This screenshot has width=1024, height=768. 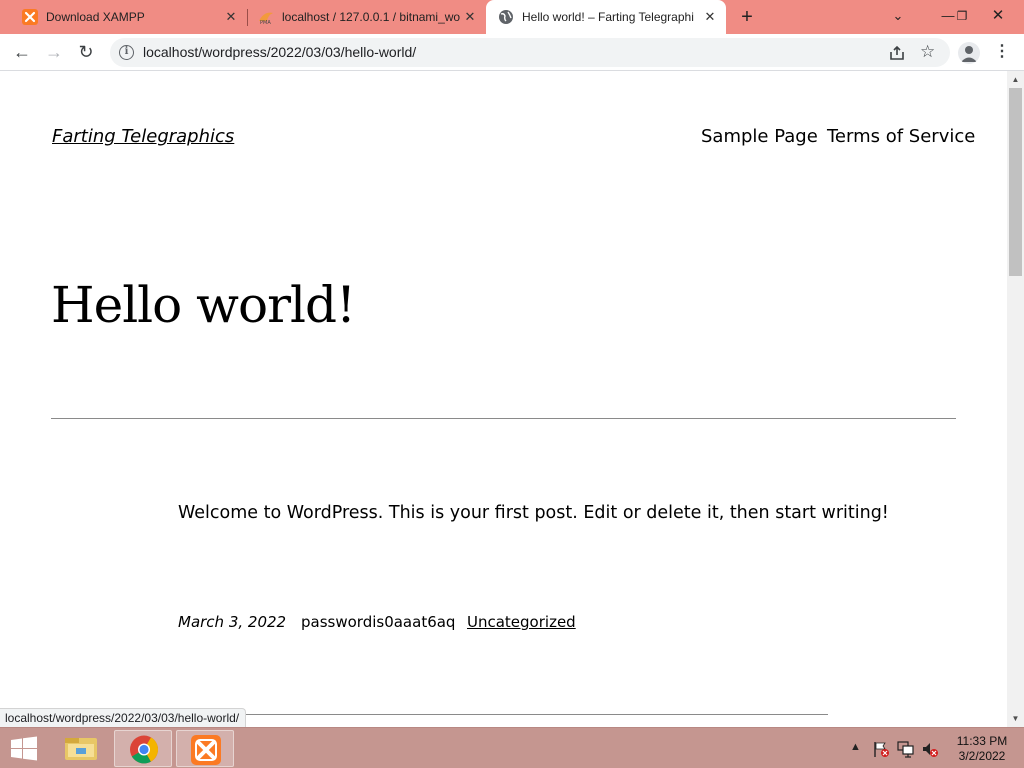 What do you see at coordinates (232, 622) in the screenshot?
I see `post-date: March 3, 2022` at bounding box center [232, 622].